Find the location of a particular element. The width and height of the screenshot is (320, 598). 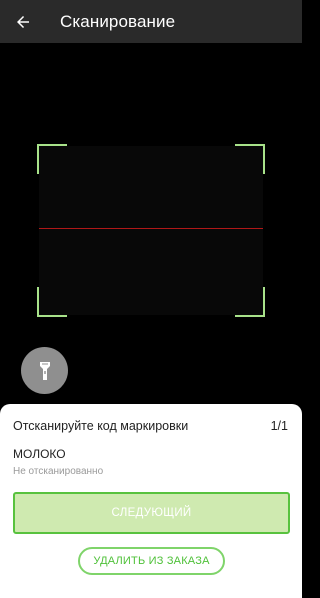

remove-from-order-button: УДАЛИТЬ ИЗ ЗАКАЗА is located at coordinates (151, 561).